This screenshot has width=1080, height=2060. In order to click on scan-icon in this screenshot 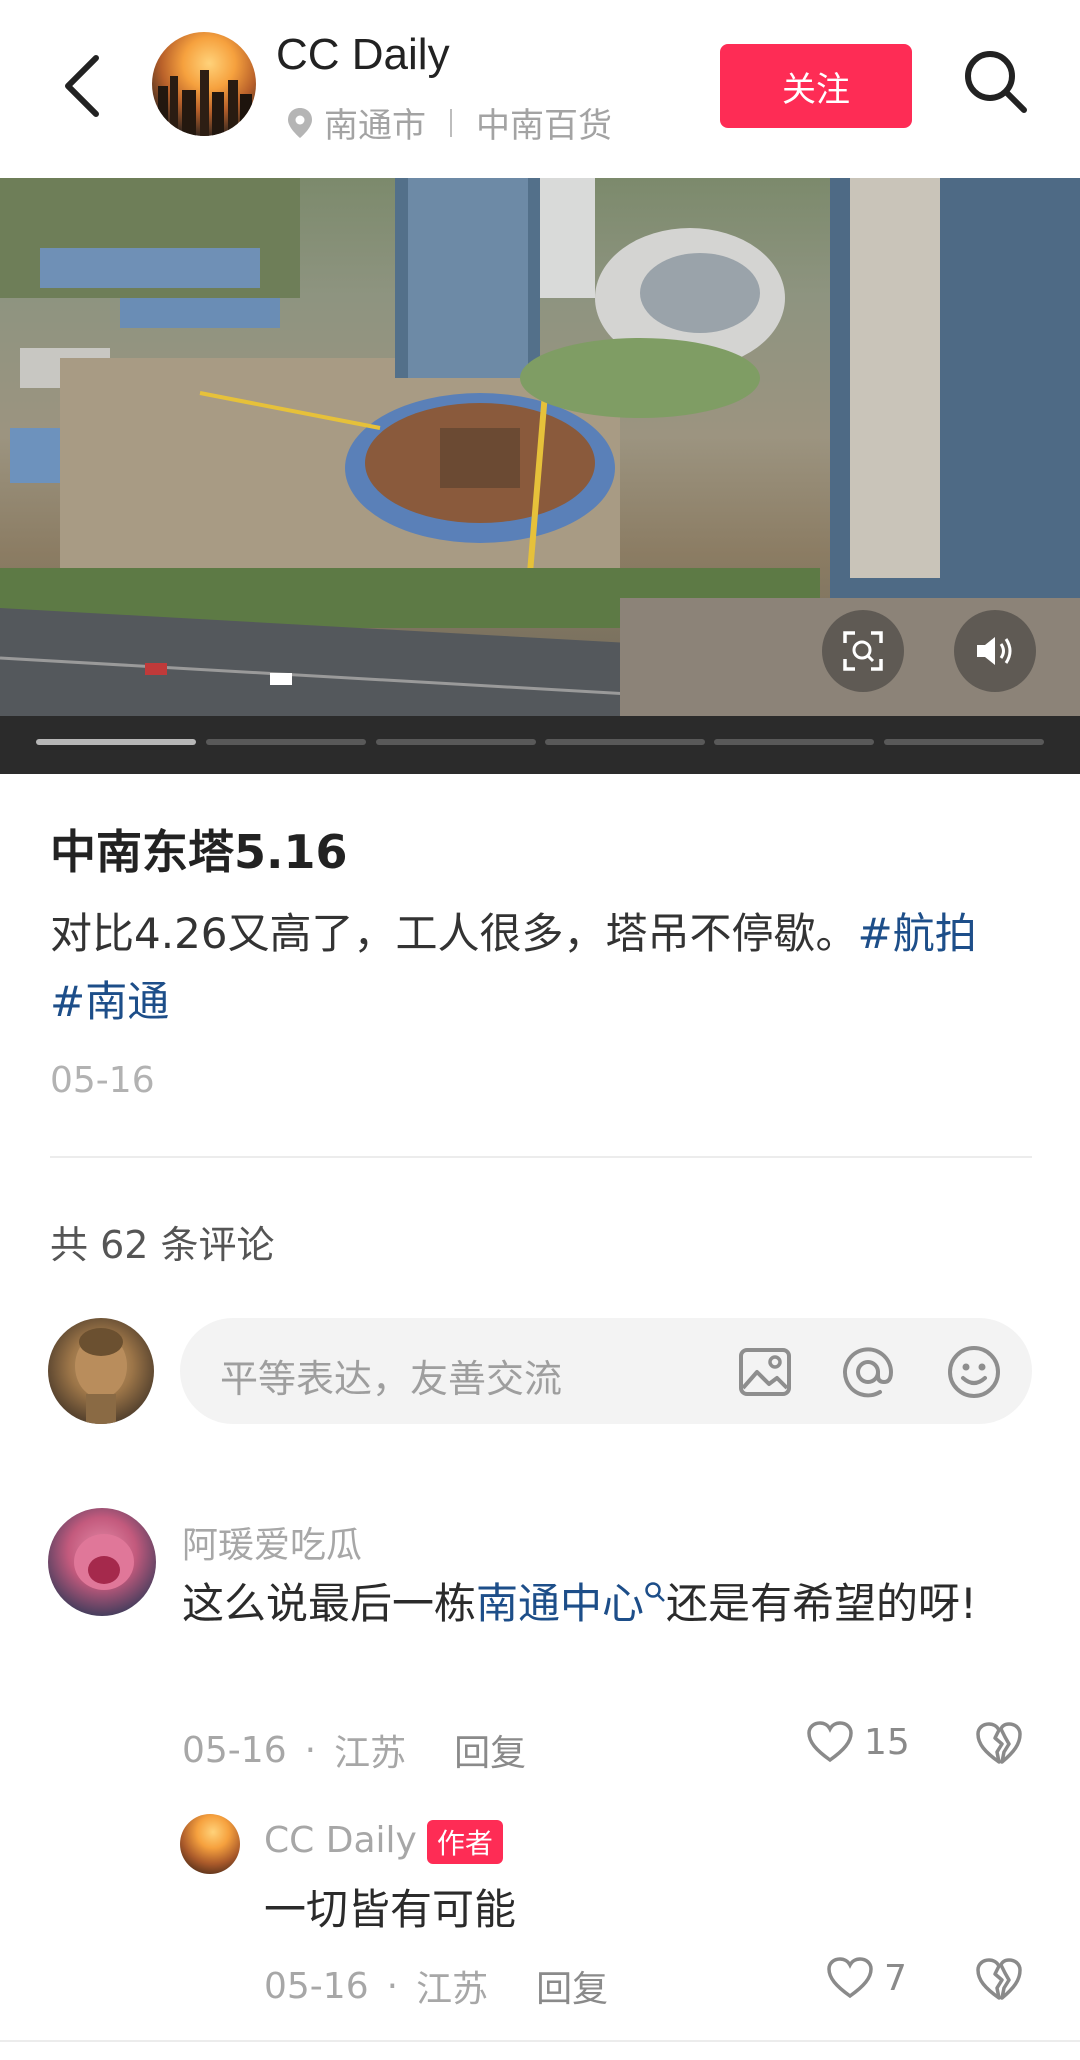, I will do `click(863, 651)`.